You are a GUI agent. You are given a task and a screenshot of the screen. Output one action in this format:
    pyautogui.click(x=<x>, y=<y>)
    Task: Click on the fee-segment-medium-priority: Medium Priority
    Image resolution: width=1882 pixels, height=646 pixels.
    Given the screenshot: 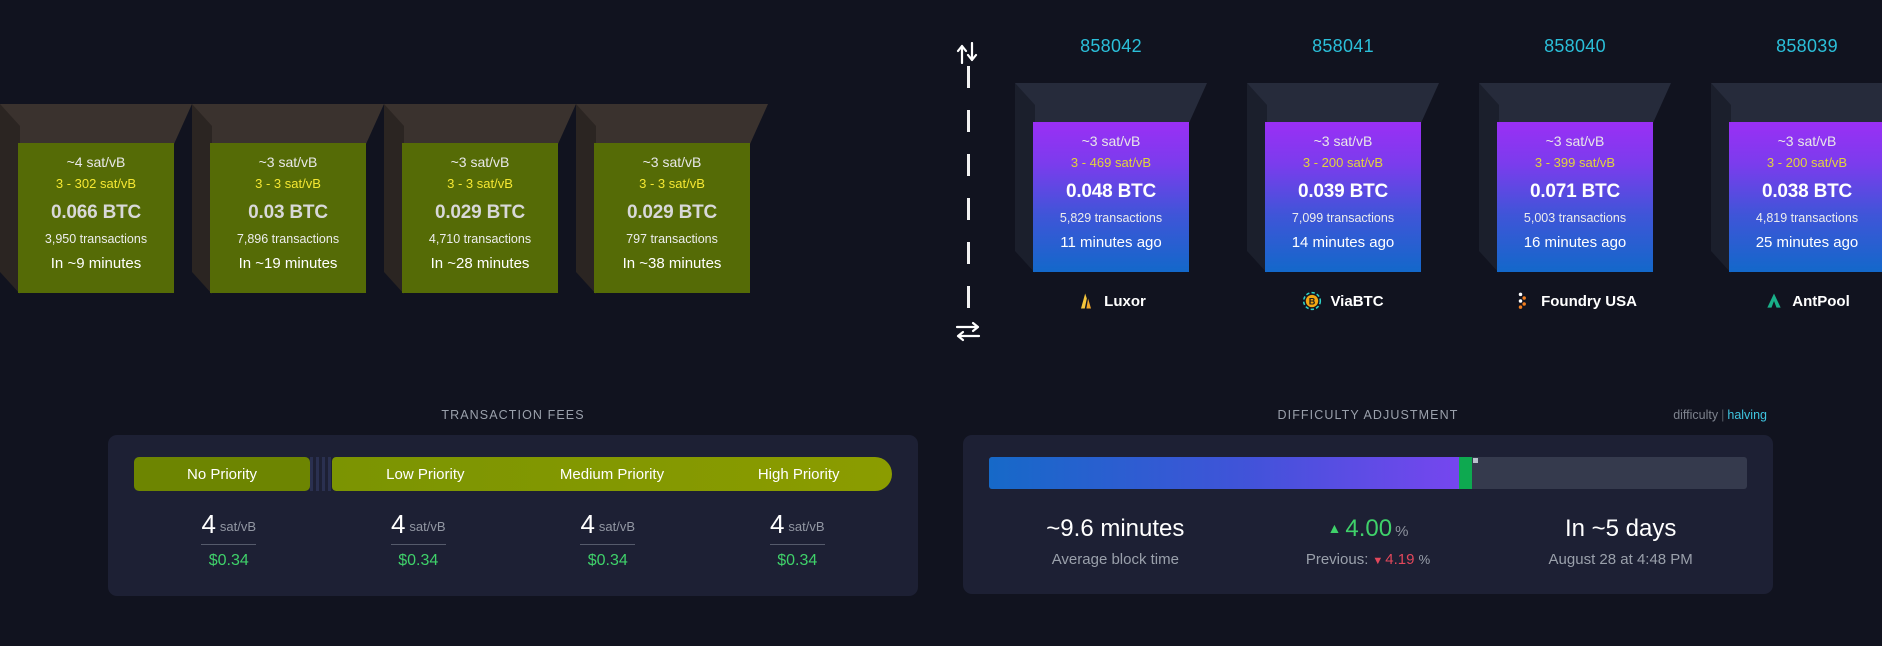 What is the action you would take?
    pyautogui.click(x=612, y=474)
    